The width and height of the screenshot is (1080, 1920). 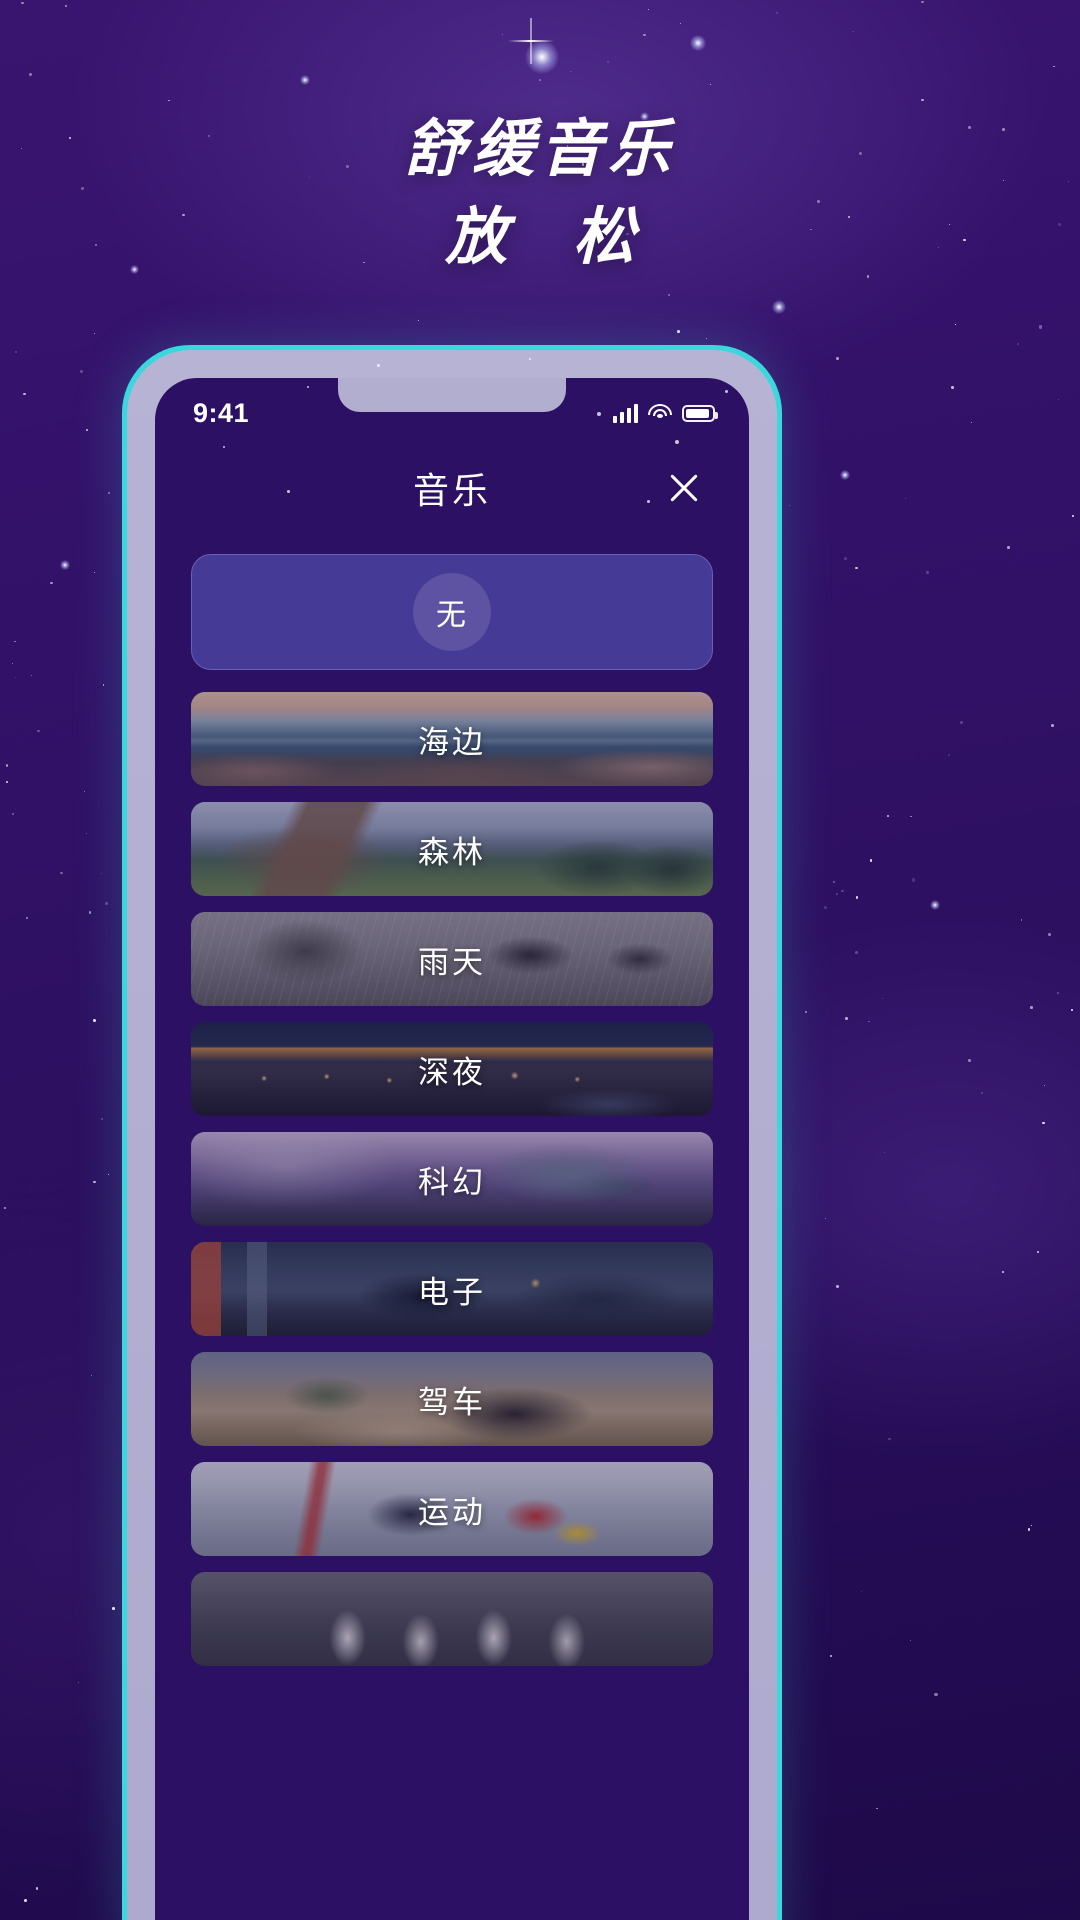 I want to click on music-option-row: 驾车, so click(x=452, y=1399).